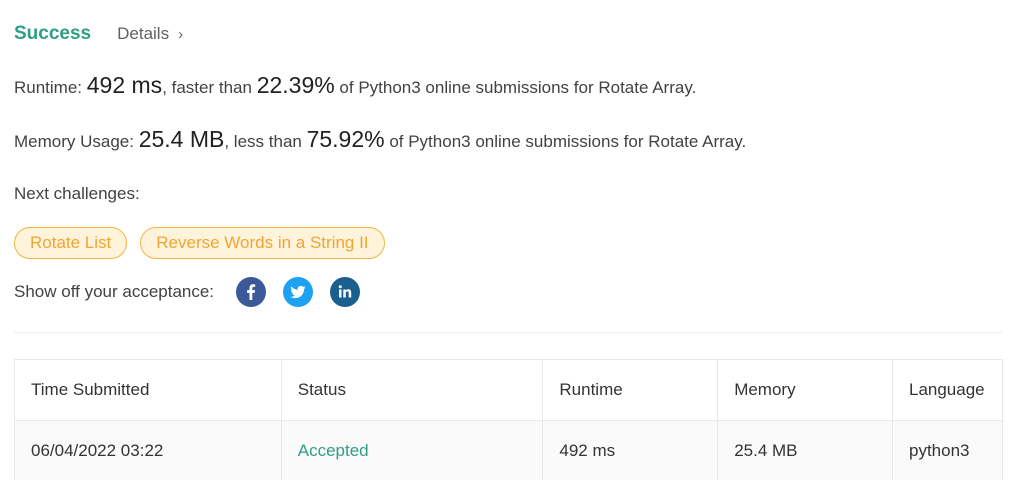 This screenshot has width=1012, height=480. I want to click on chevron-right-icon: ›, so click(181, 34).